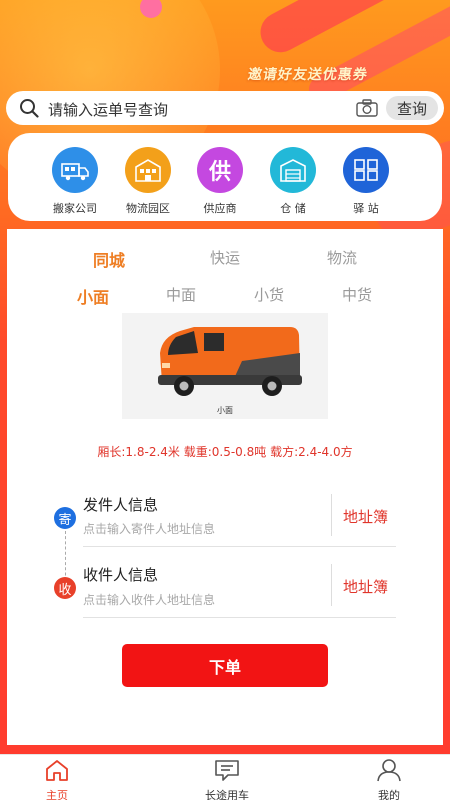 The height and width of the screenshot is (800, 450). What do you see at coordinates (293, 208) in the screenshot?
I see `category-label: 仓 储` at bounding box center [293, 208].